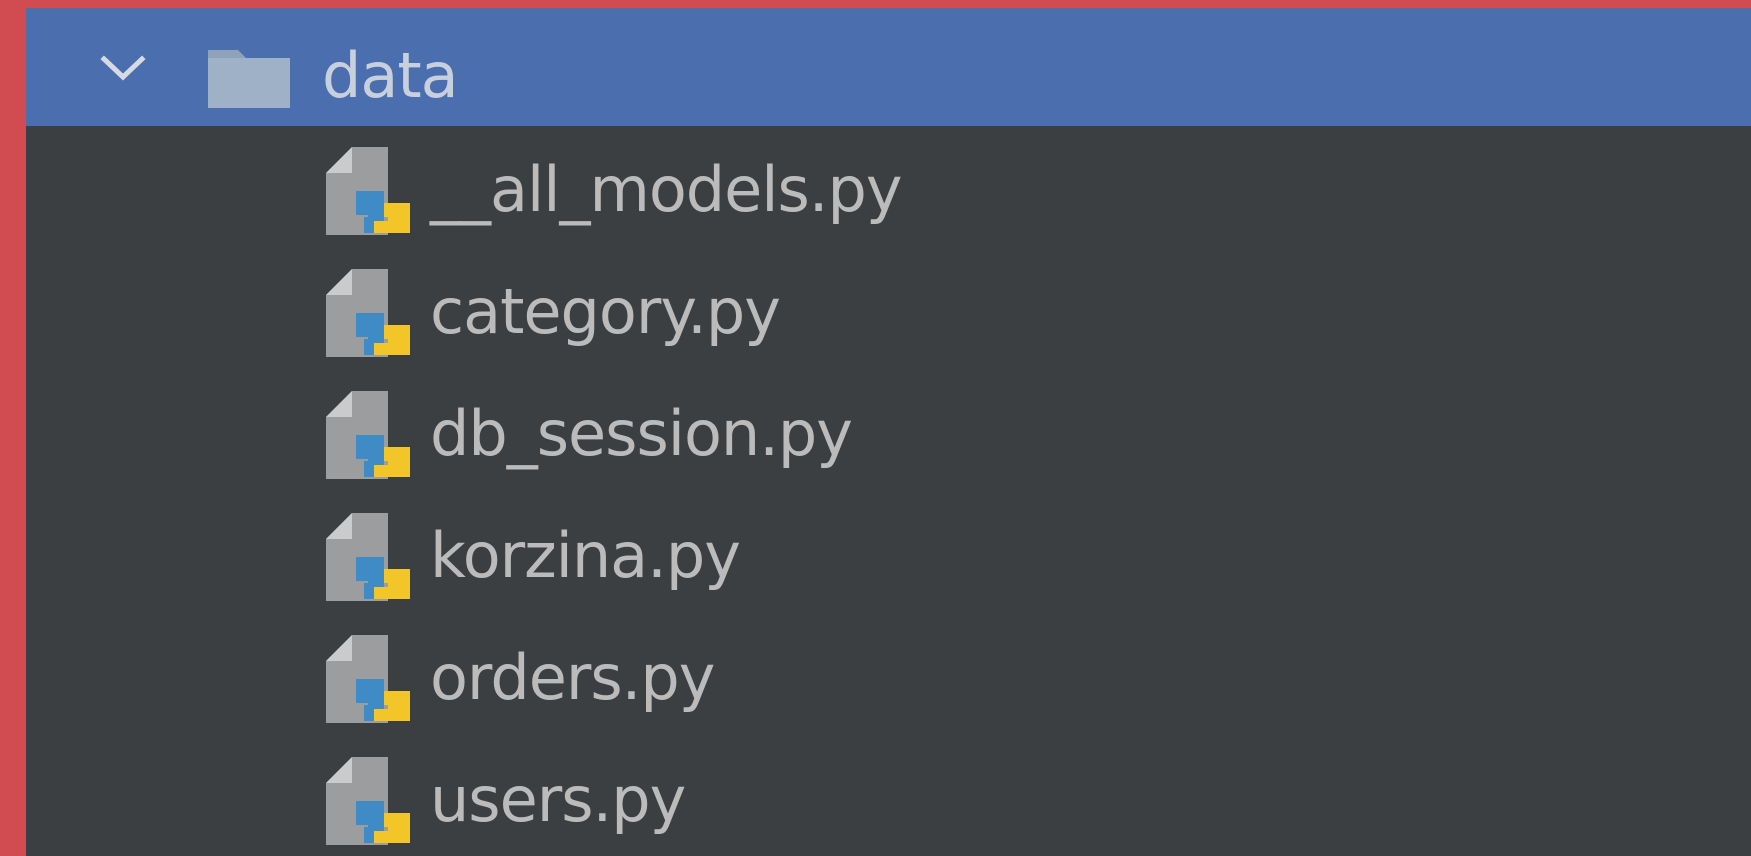 The height and width of the screenshot is (856, 1751). Describe the element at coordinates (605, 311) in the screenshot. I see `file-label: category.py` at that location.